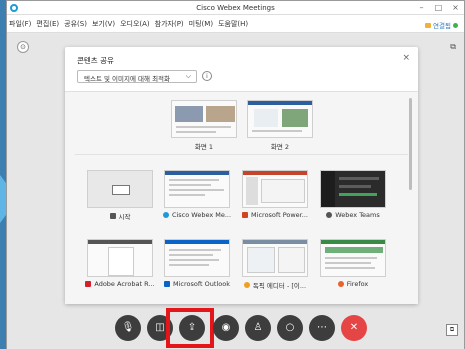  What do you see at coordinates (20, 24) in the screenshot?
I see `menu-file: 파일(F)` at bounding box center [20, 24].